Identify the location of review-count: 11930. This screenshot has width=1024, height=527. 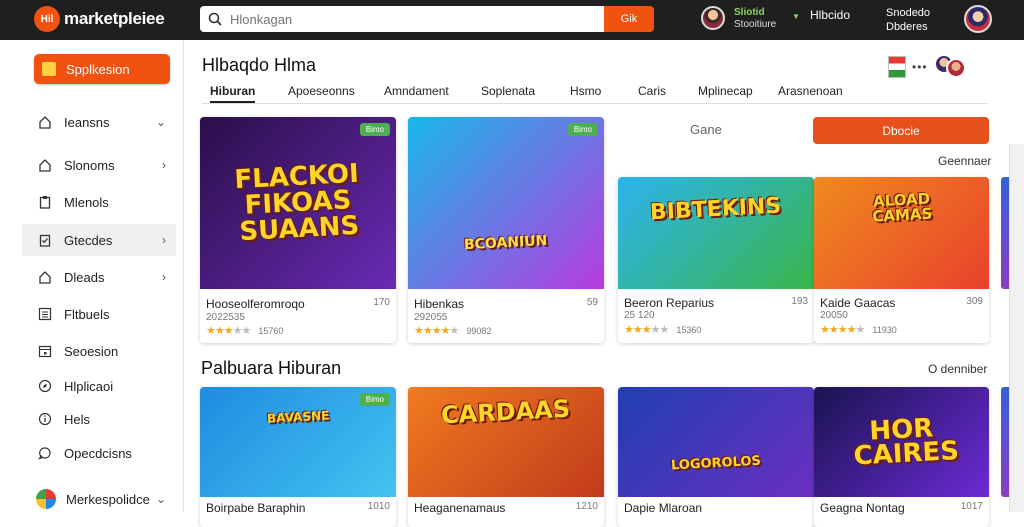
(884, 330).